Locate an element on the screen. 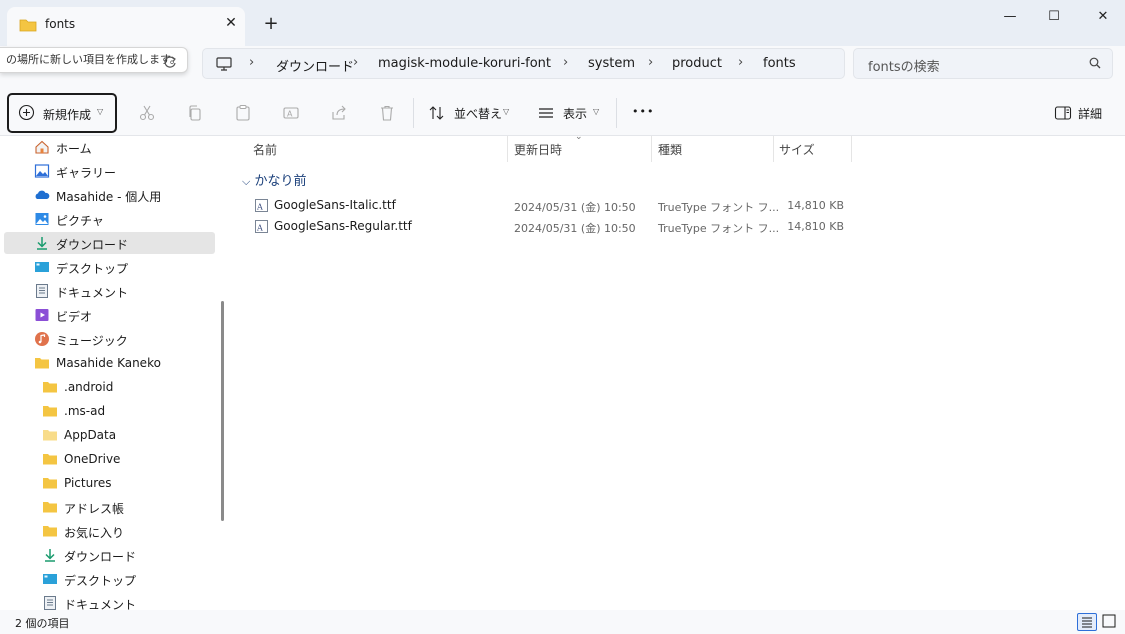 The height and width of the screenshot is (634, 1125). nav-item-gallery: ギャラリー is located at coordinates (109, 171).